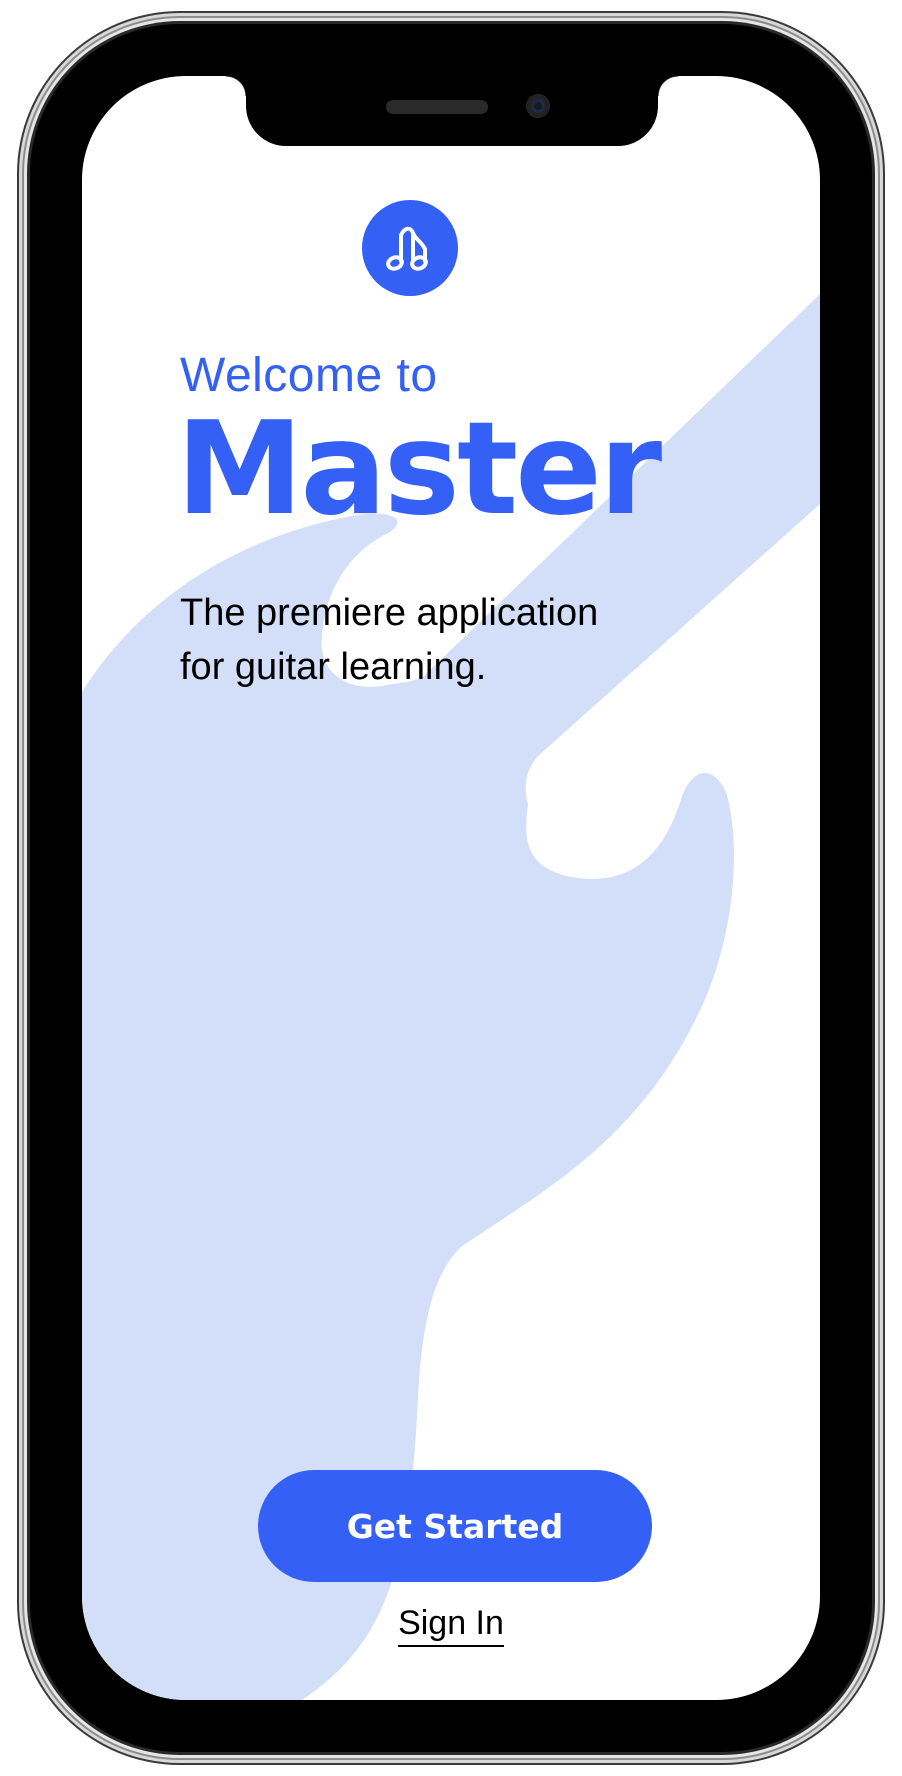 The image size is (902, 1776). What do you see at coordinates (24, 534) in the screenshot?
I see `volume-down-button` at bounding box center [24, 534].